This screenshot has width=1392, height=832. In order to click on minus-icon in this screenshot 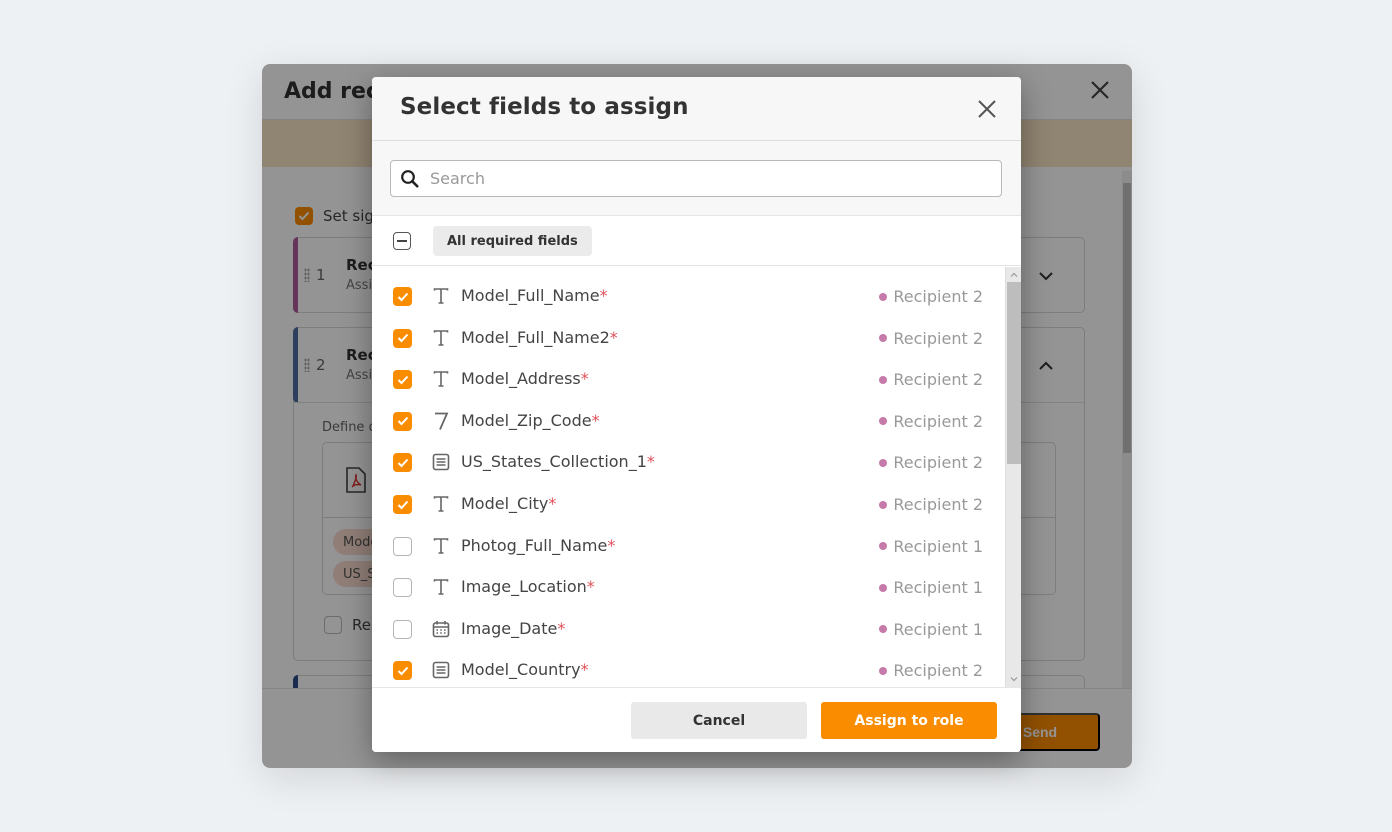, I will do `click(402, 241)`.